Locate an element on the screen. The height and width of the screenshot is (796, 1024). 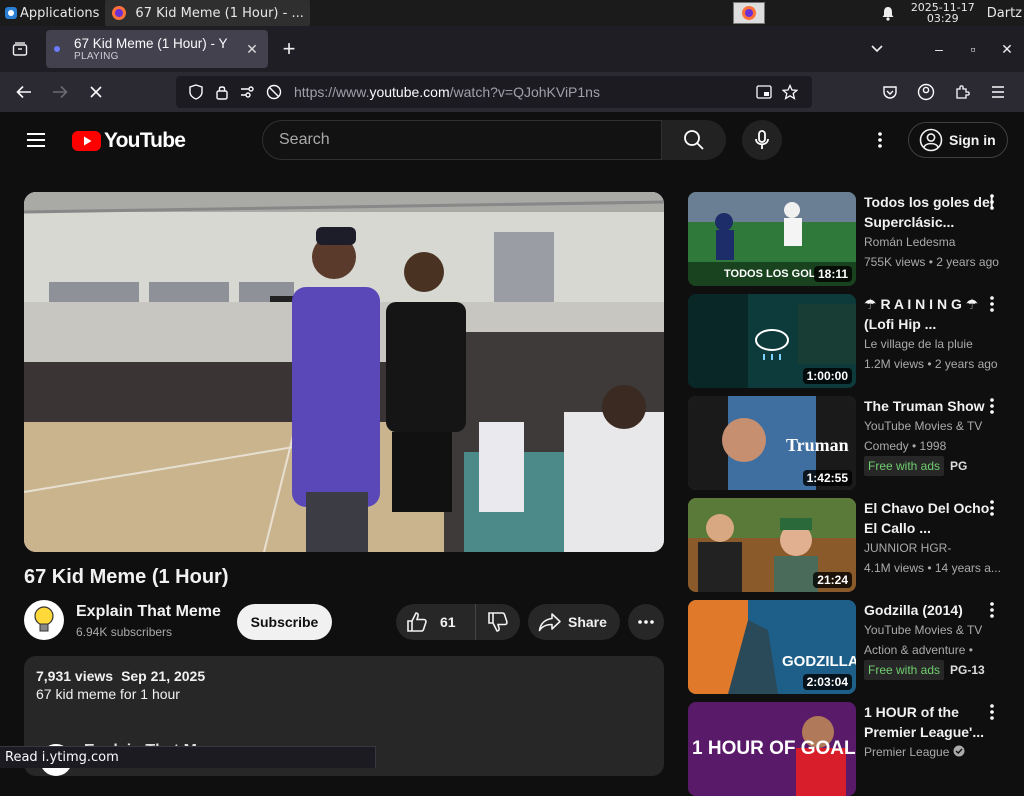
subscriber-count: 6.94K subscribers is located at coordinates (124, 632).